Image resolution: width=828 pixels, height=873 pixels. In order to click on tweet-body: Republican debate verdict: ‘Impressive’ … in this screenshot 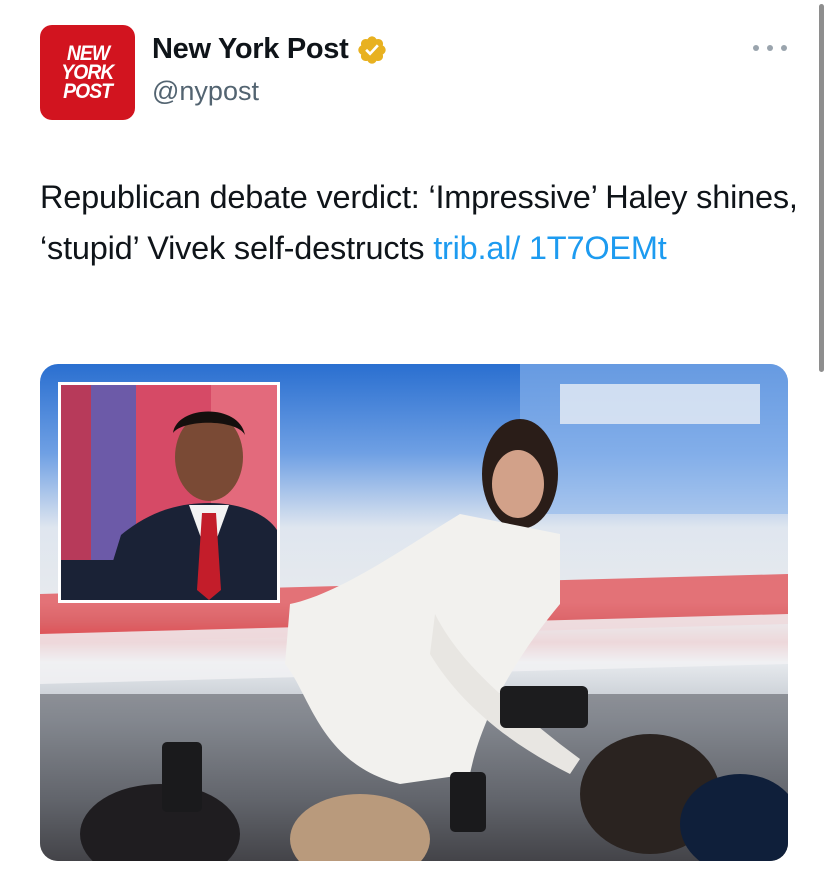, I will do `click(419, 222)`.